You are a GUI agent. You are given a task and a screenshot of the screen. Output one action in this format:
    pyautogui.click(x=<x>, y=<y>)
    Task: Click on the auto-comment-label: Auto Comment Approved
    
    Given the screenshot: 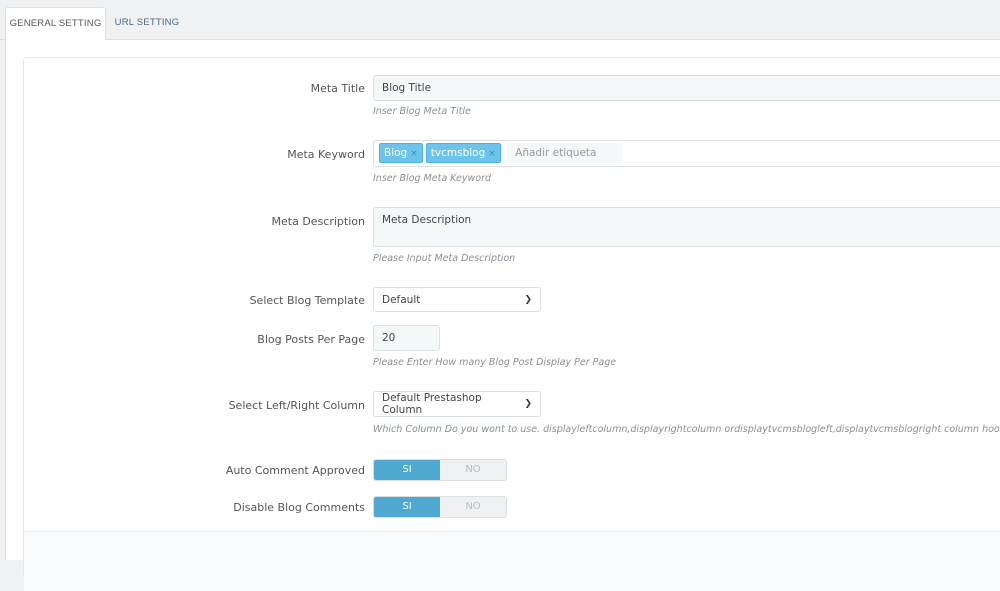 What is the action you would take?
    pyautogui.click(x=295, y=470)
    